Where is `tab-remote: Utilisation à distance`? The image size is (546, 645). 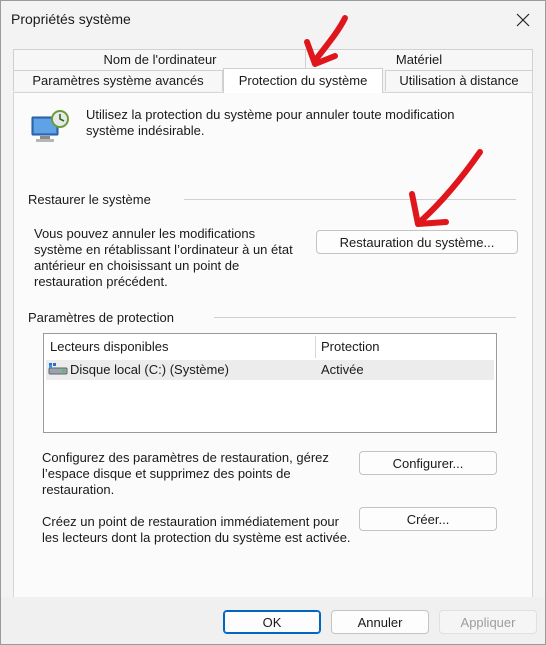
tab-remote: Utilisation à distance is located at coordinates (459, 80).